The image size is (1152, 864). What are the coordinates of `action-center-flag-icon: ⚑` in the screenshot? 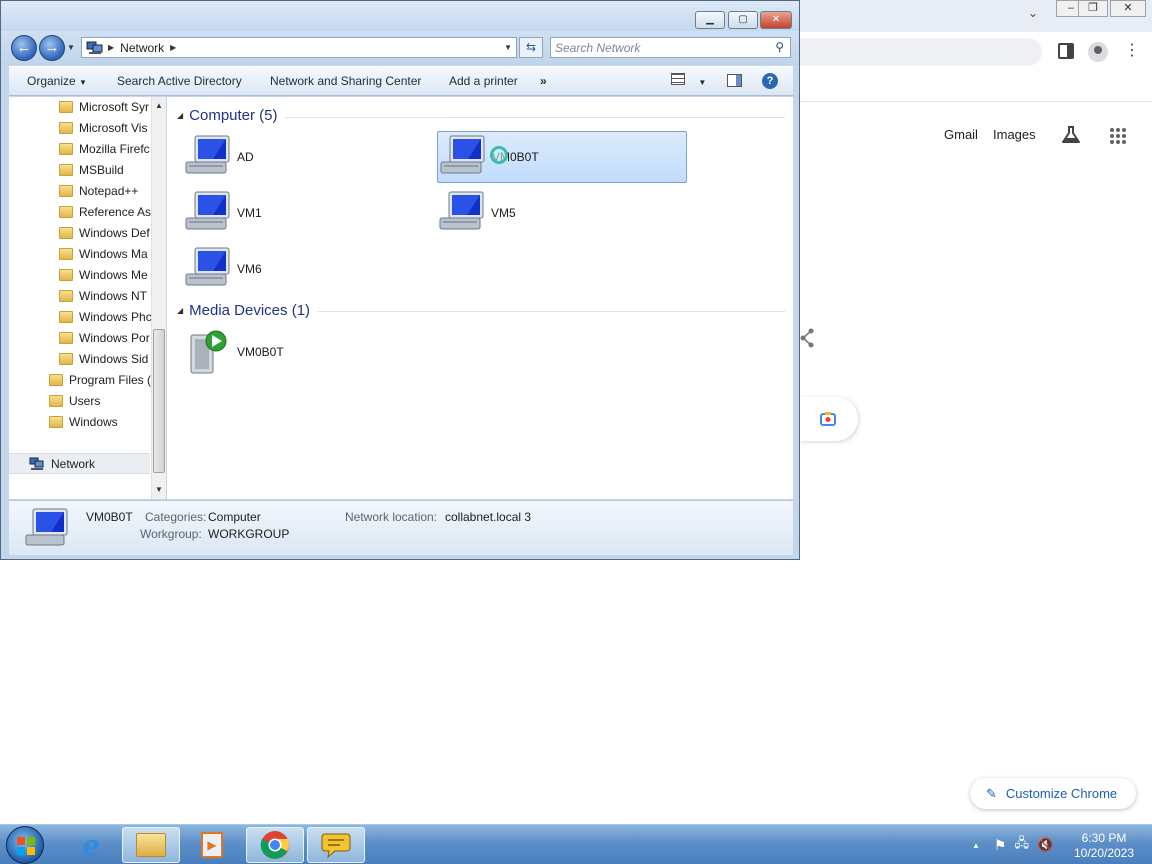 It's located at (1000, 845).